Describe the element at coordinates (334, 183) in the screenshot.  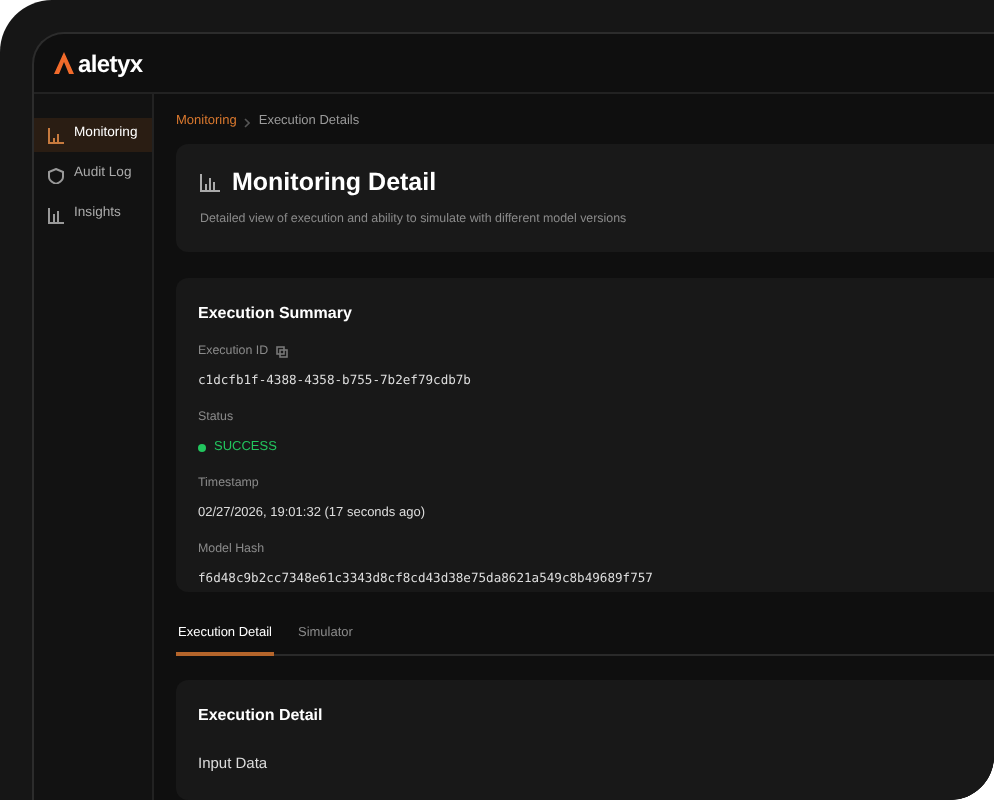
I see `page-title: Monitoring Detail` at that location.